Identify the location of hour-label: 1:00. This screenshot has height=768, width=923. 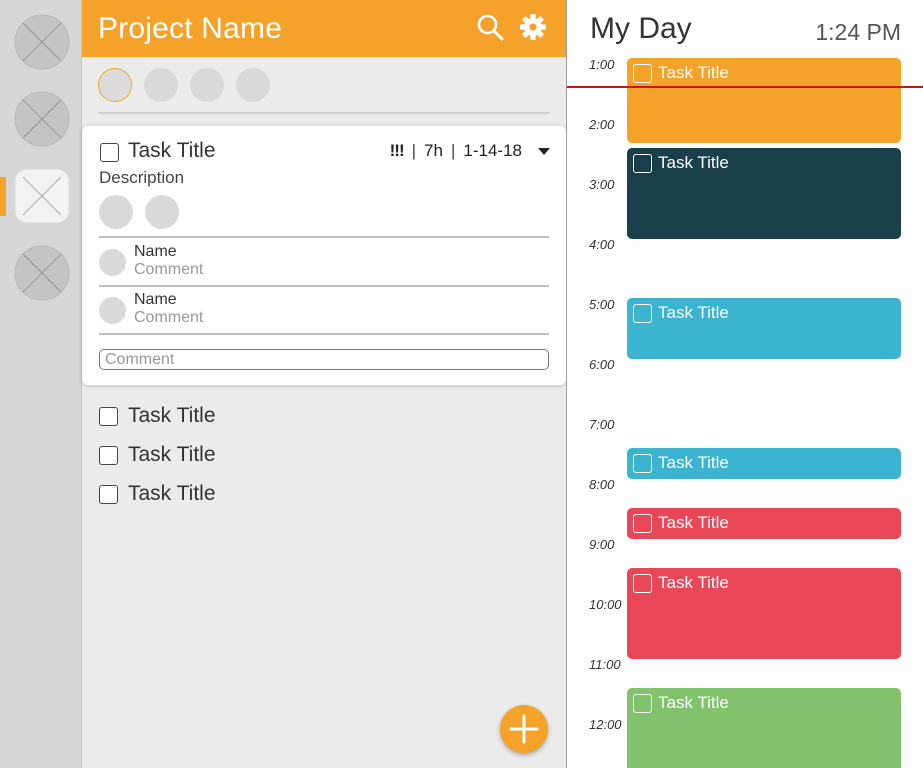
(602, 64).